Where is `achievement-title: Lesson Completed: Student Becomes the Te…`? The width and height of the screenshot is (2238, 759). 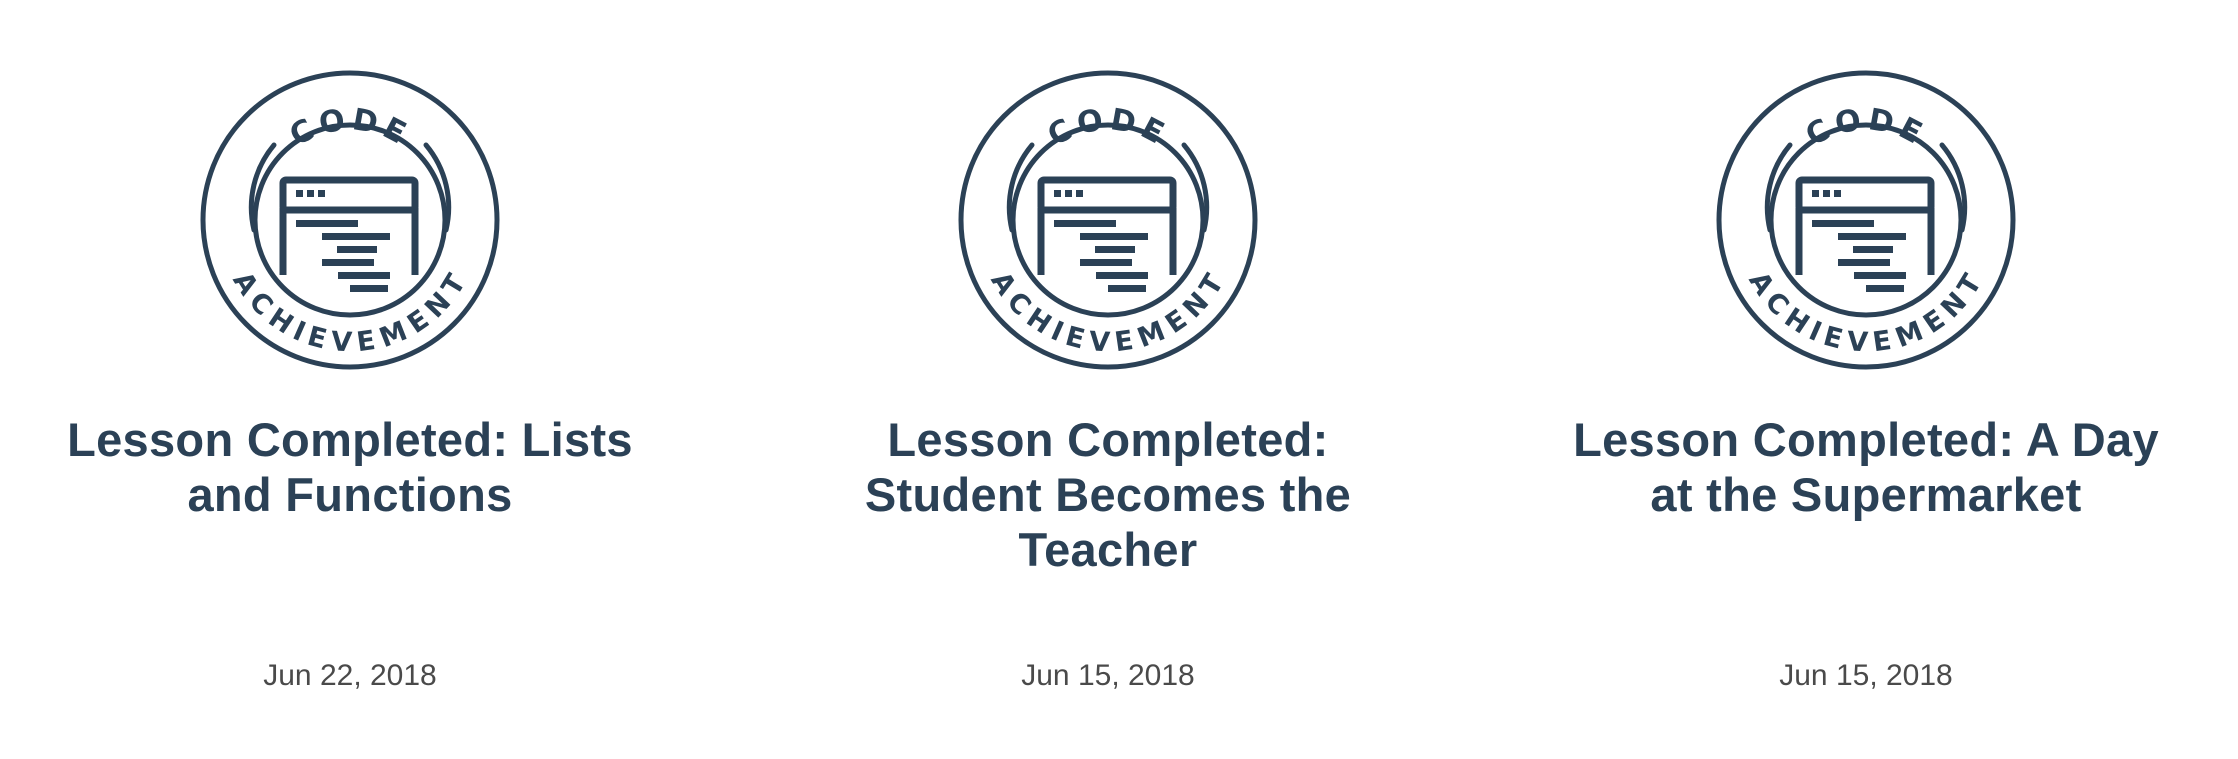
achievement-title: Lesson Completed: Student Becomes the Te… is located at coordinates (1108, 494).